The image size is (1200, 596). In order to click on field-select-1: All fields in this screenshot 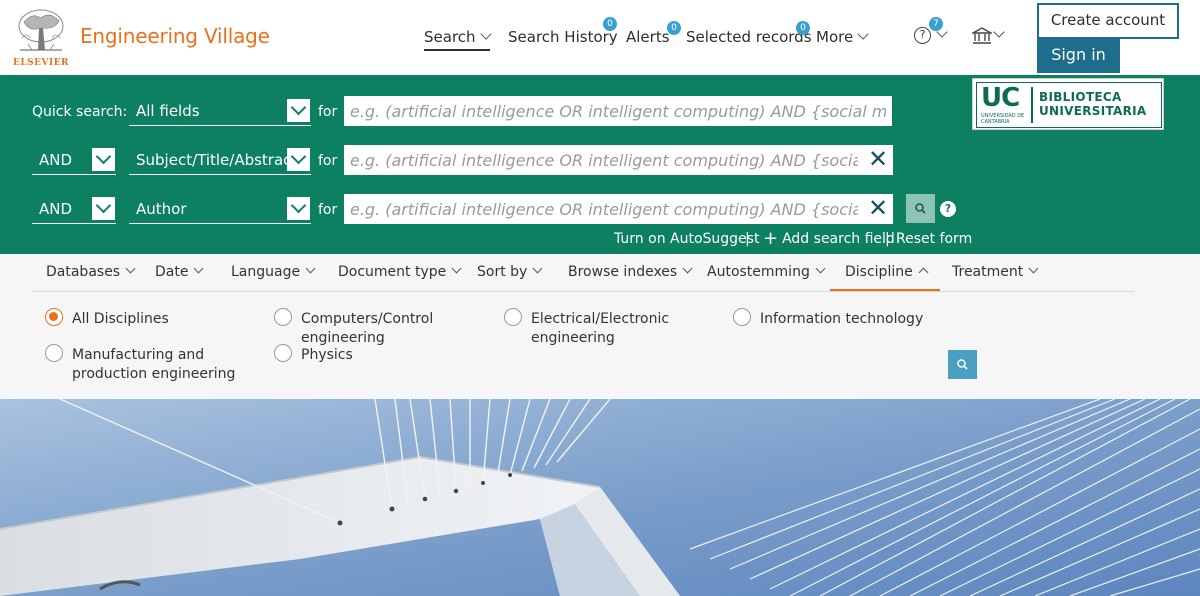, I will do `click(220, 111)`.